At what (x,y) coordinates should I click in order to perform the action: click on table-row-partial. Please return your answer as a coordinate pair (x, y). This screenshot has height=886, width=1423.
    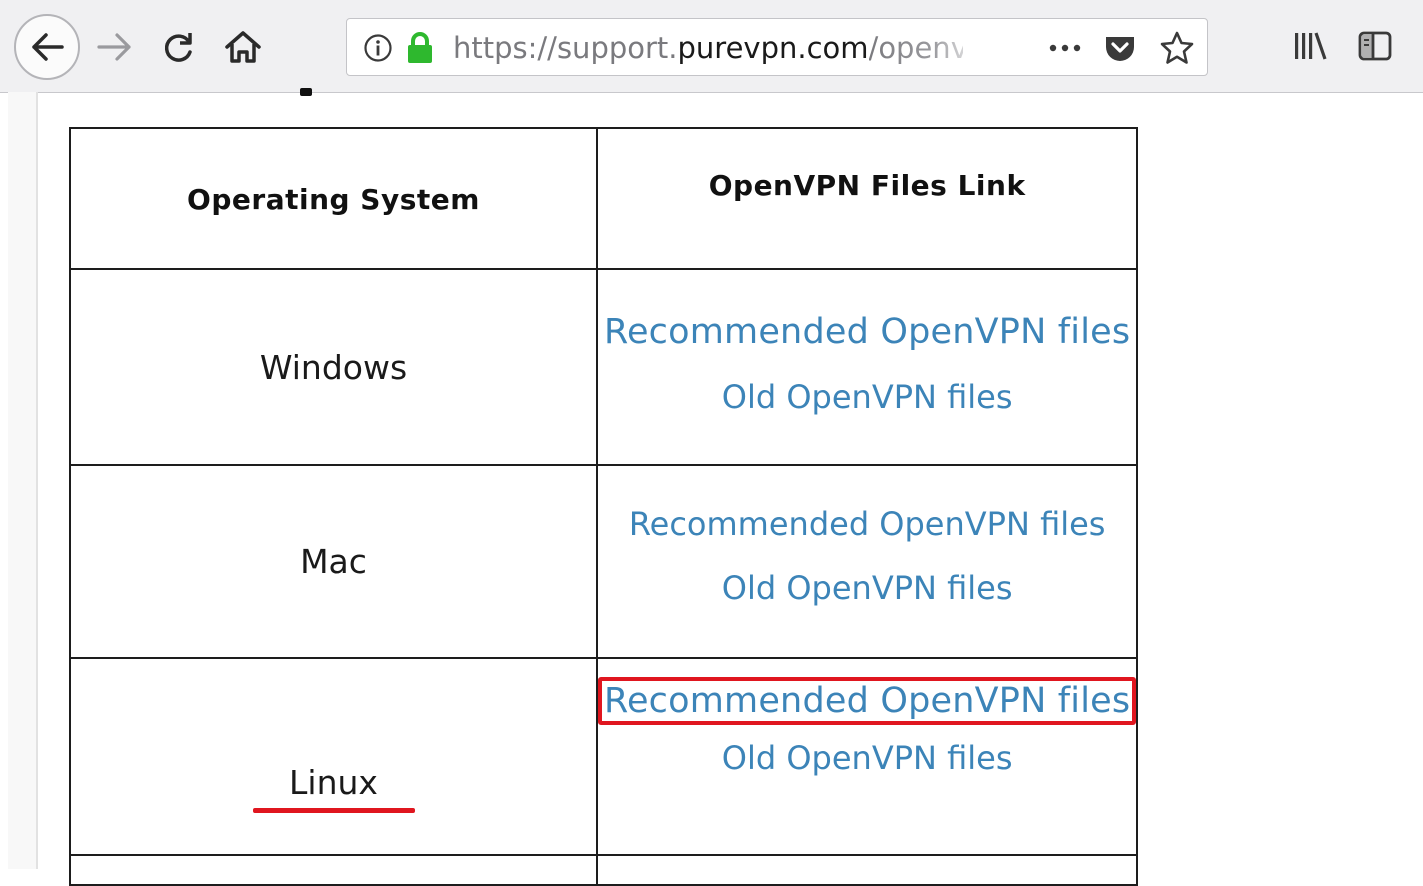
    Looking at the image, I should click on (604, 870).